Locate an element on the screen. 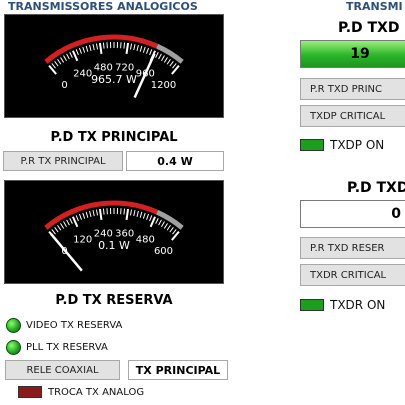  gauge-principal-readout: 965.7 W is located at coordinates (114, 79).